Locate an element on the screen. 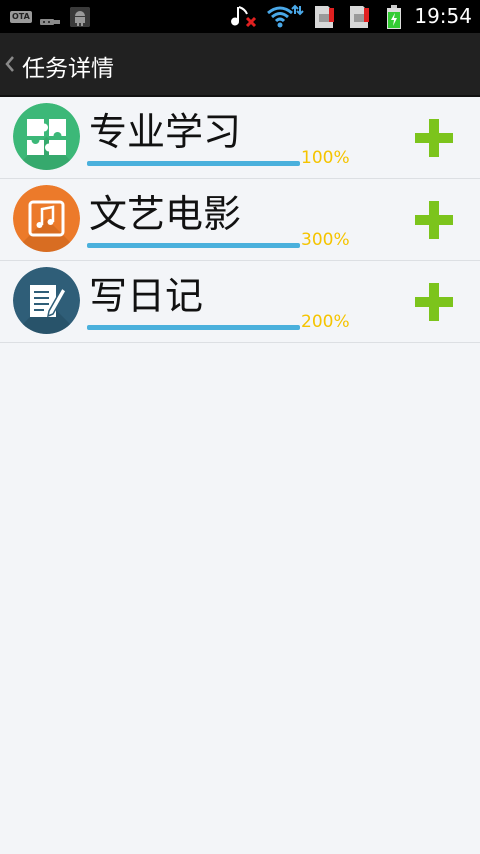 This screenshot has height=854, width=480. list-item: 专业学习 100% is located at coordinates (240, 138).